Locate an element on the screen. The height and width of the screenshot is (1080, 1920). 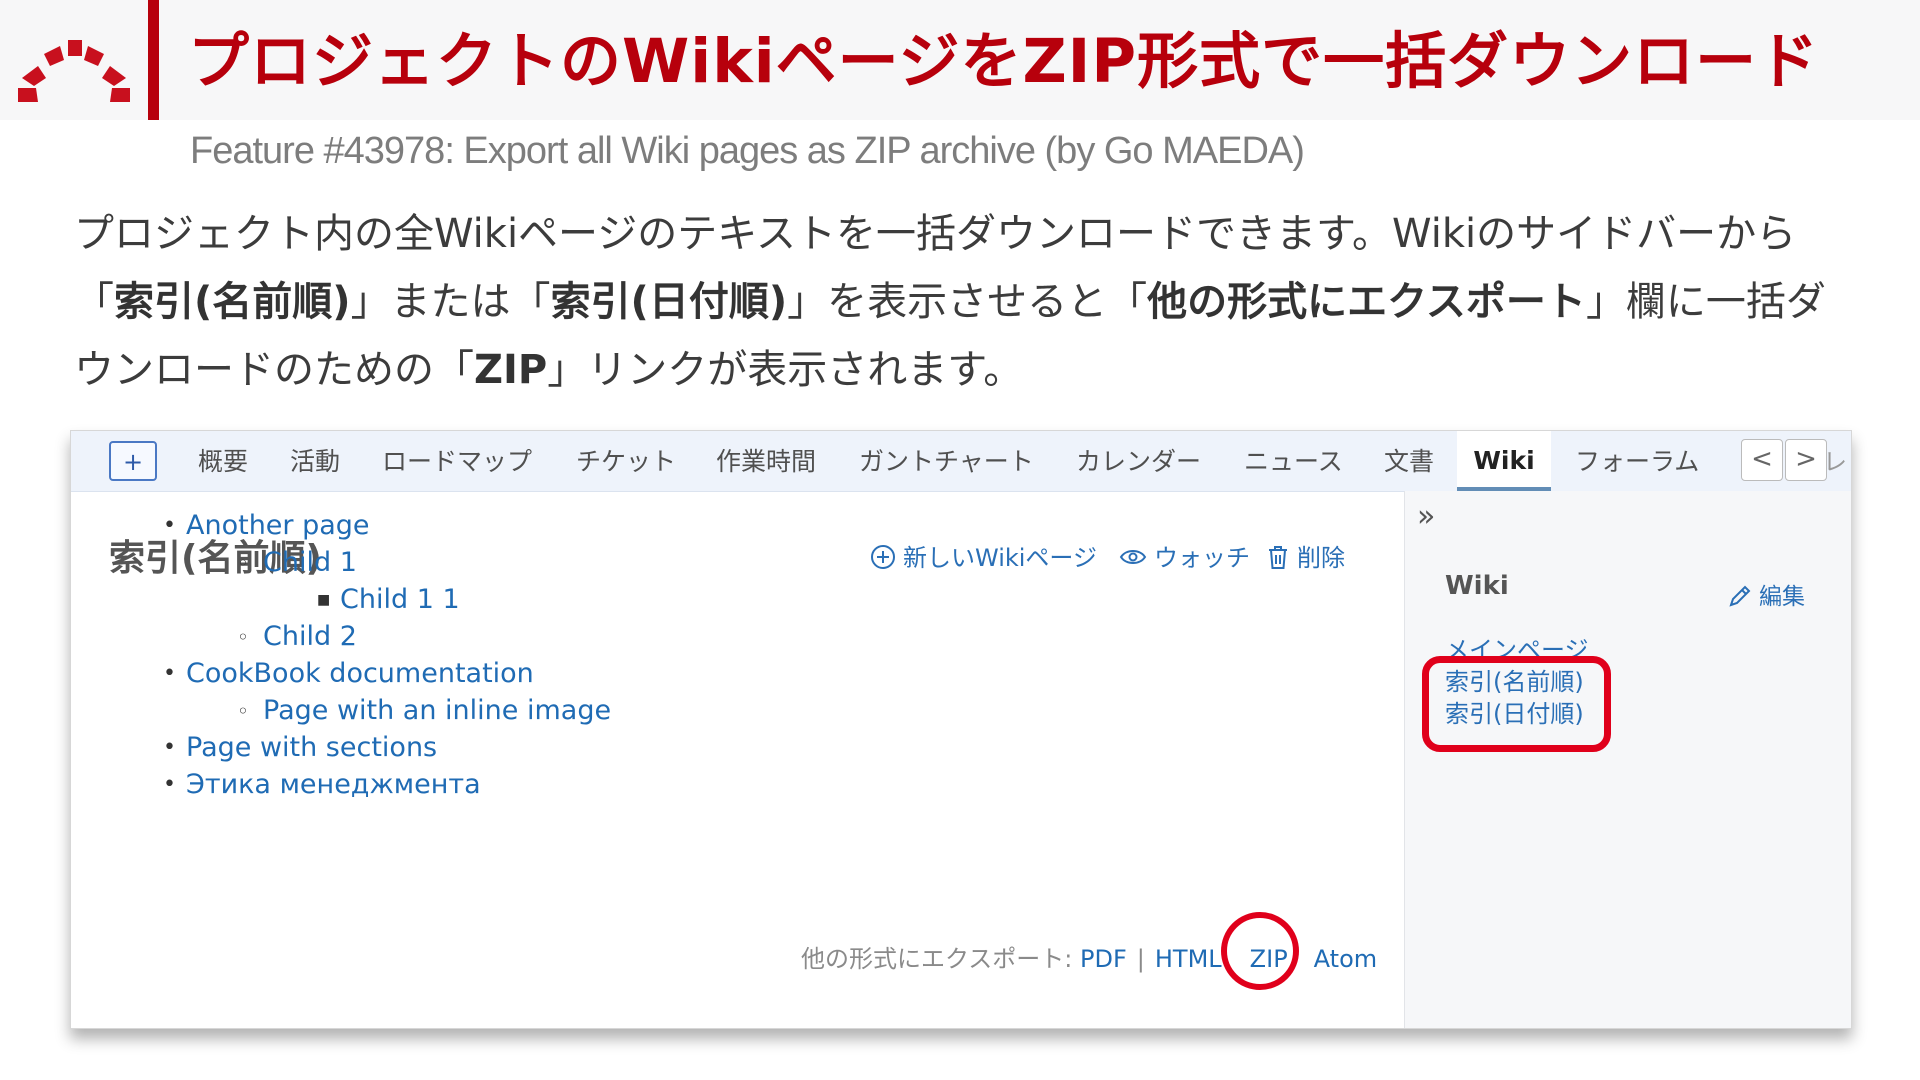
desc-bold-index-name: 索引(名前順) is located at coordinates (232, 302).